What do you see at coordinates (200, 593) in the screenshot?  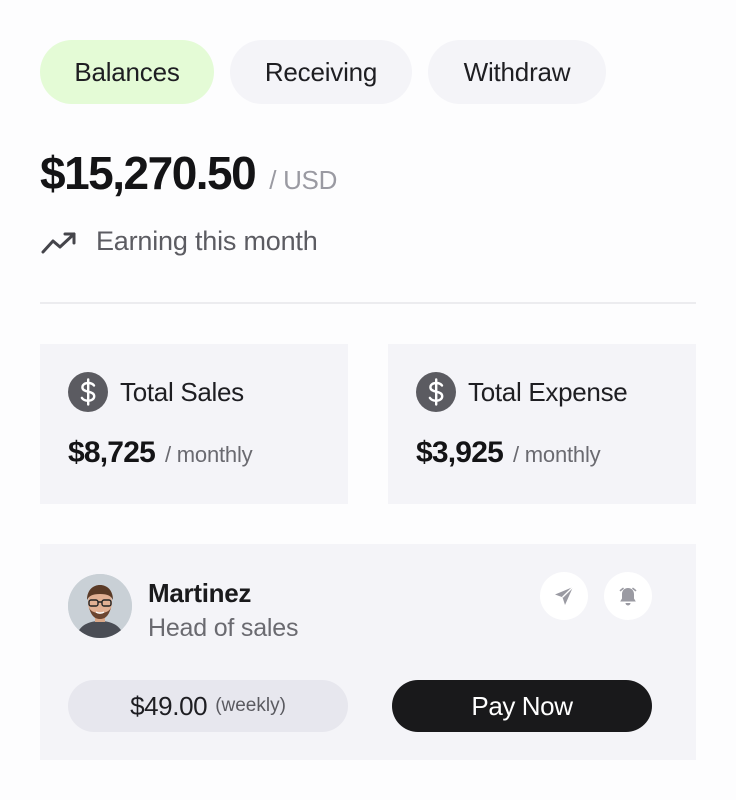 I see `person-name: Martinez` at bounding box center [200, 593].